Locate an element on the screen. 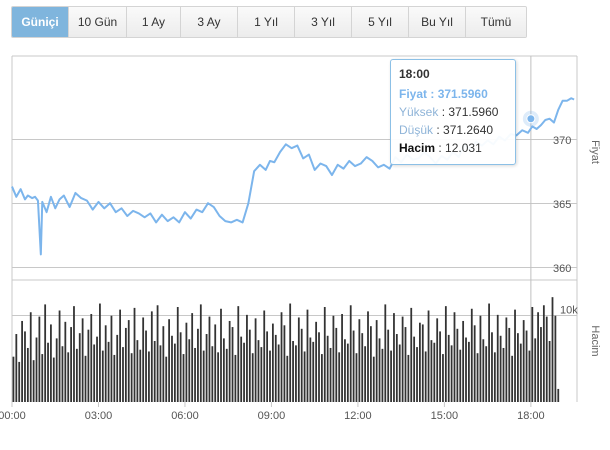  tooltip-volume: Hacim : 12.031 is located at coordinates (440, 148).